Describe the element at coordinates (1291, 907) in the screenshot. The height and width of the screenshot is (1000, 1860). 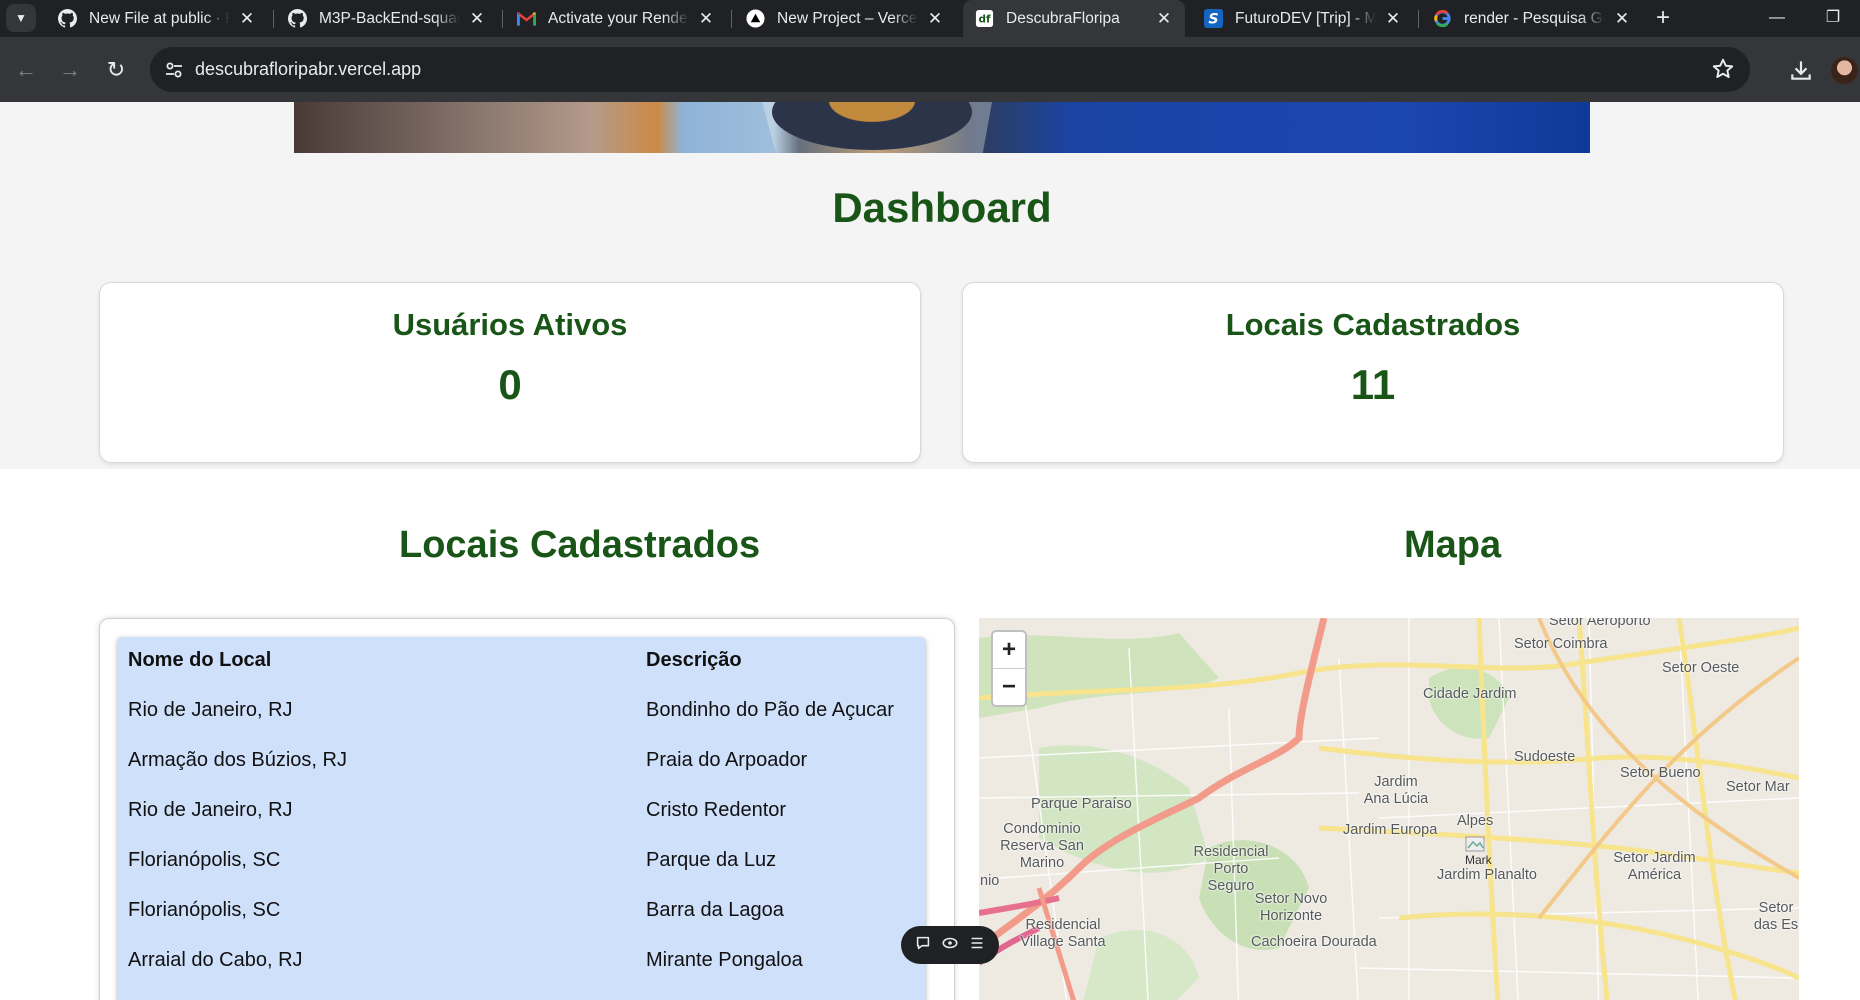
I see `map-label: Setor Novo Horizonte` at that location.